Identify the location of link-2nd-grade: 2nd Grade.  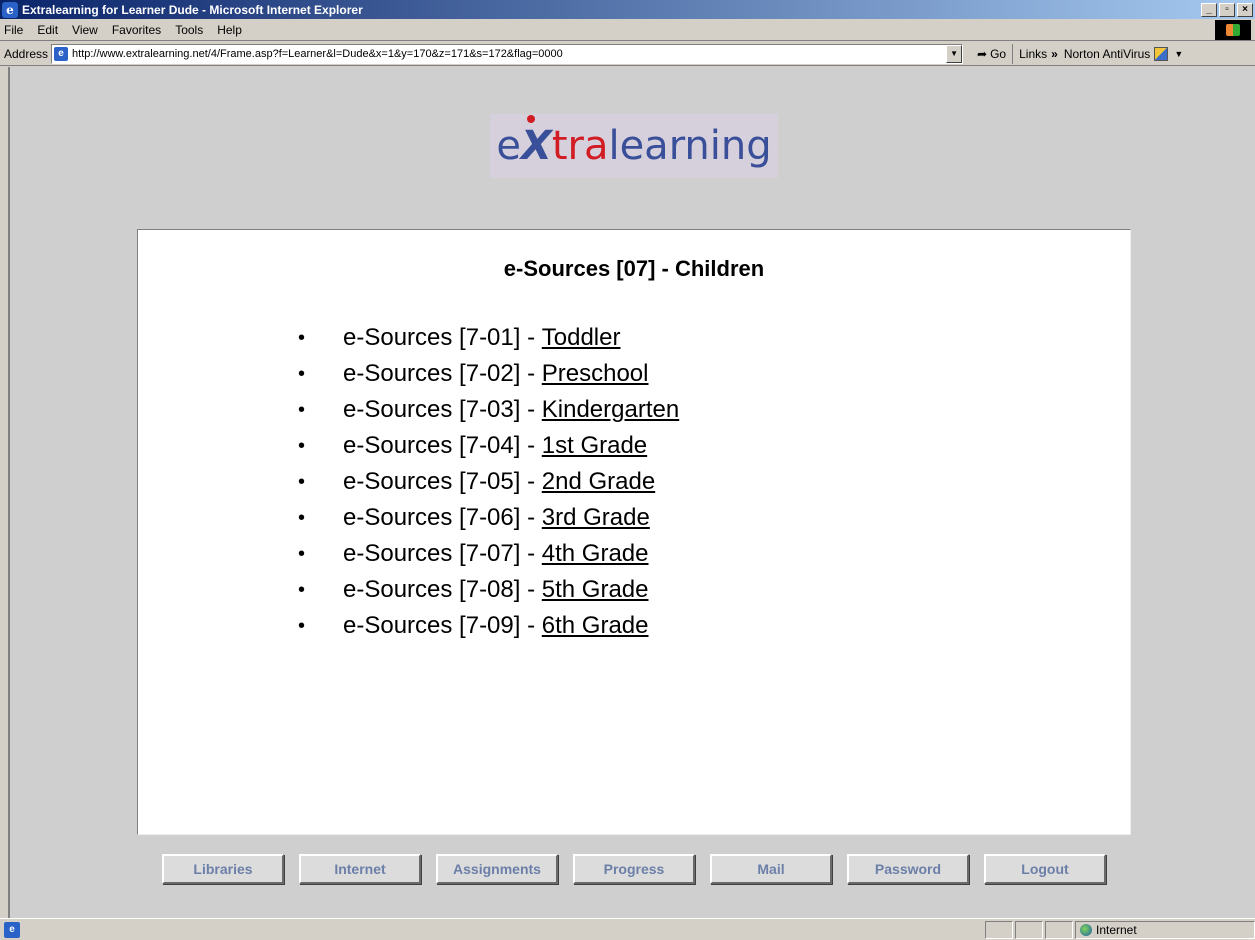
(598, 482).